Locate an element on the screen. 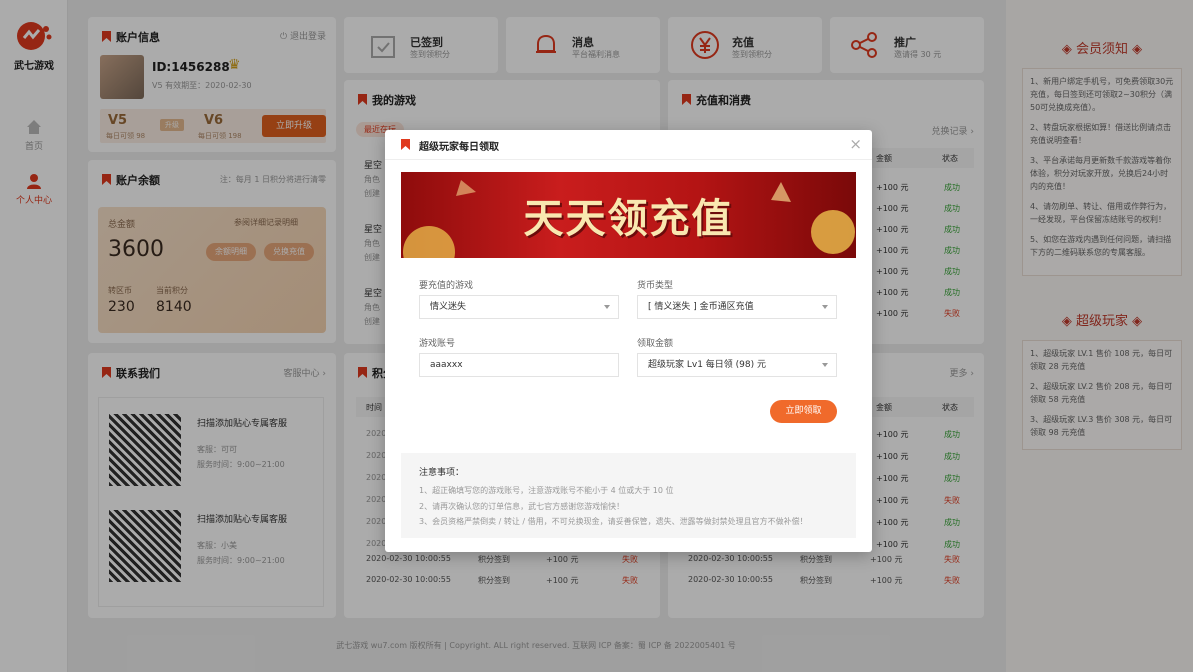 This screenshot has width=1193, height=672. modal-title: 超级玩家每日领取 is located at coordinates (459, 147).